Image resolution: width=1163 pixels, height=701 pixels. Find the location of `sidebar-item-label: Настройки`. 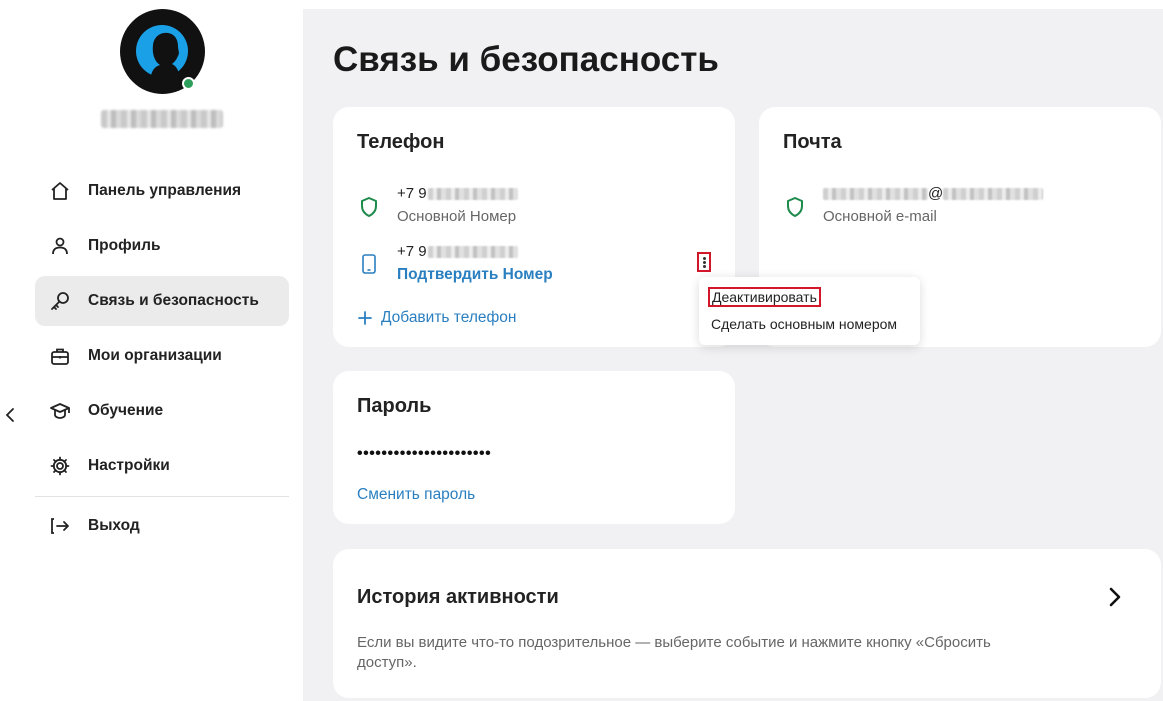

sidebar-item-label: Настройки is located at coordinates (129, 465).